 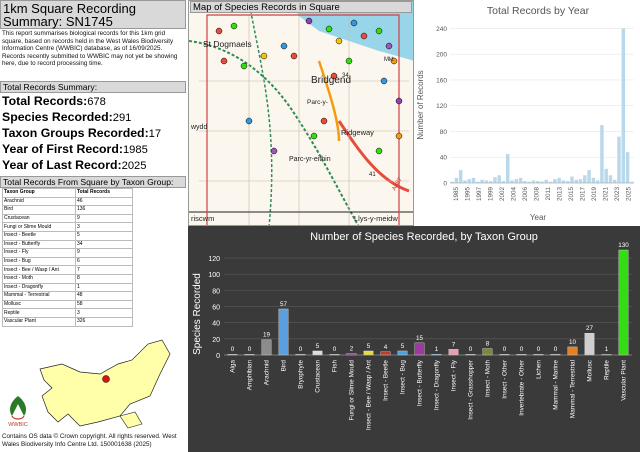 What do you see at coordinates (18, 425) in the screenshot?
I see `logo-text: WWBIC` at bounding box center [18, 425].